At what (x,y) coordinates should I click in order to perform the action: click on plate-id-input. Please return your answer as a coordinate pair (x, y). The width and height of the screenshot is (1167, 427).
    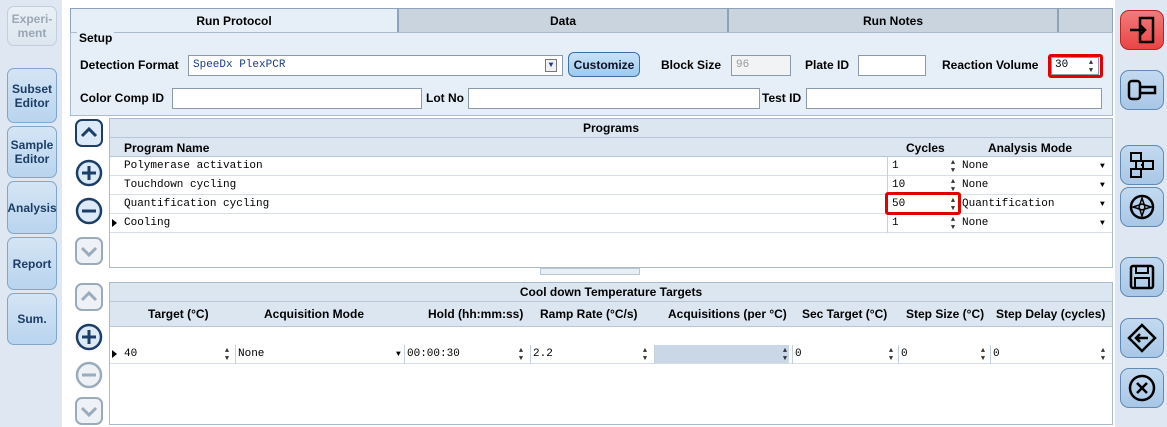
    Looking at the image, I should click on (892, 65).